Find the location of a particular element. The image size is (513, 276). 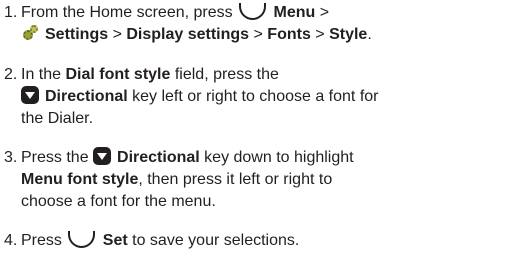

settings-label: Settings is located at coordinates (77, 34).